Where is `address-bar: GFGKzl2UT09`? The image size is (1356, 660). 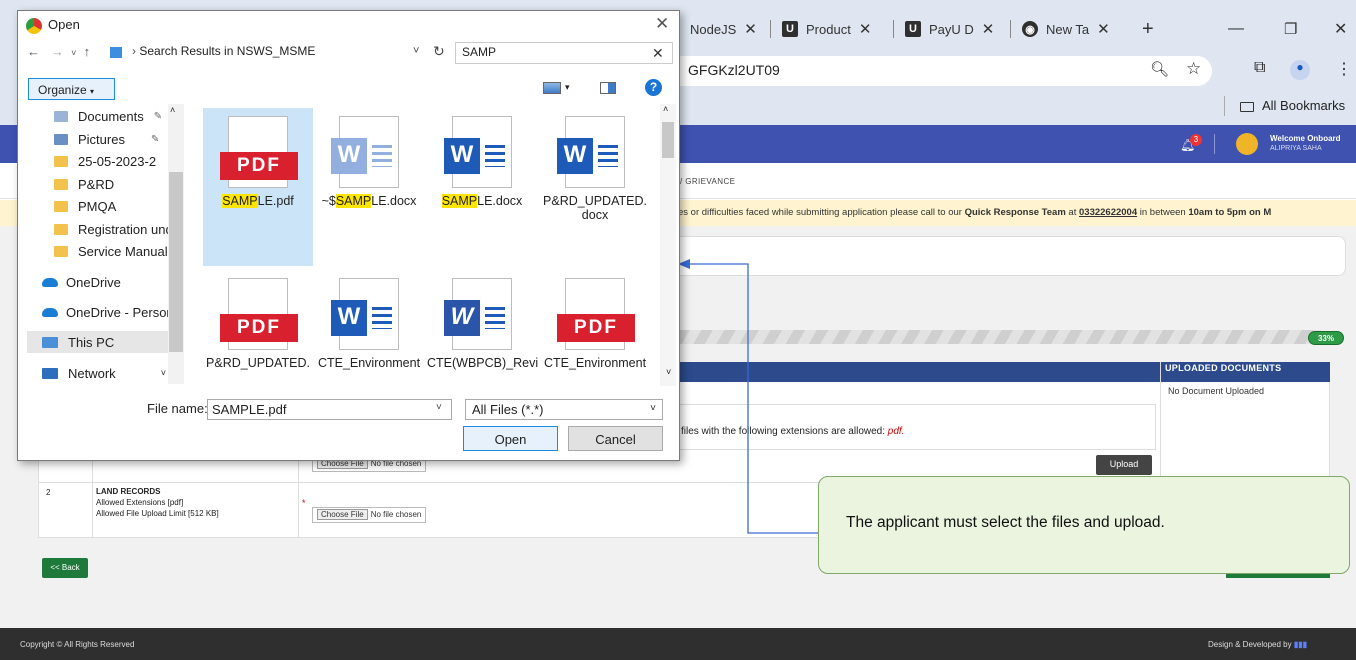
address-bar: GFGKzl2UT09 is located at coordinates (944, 71).